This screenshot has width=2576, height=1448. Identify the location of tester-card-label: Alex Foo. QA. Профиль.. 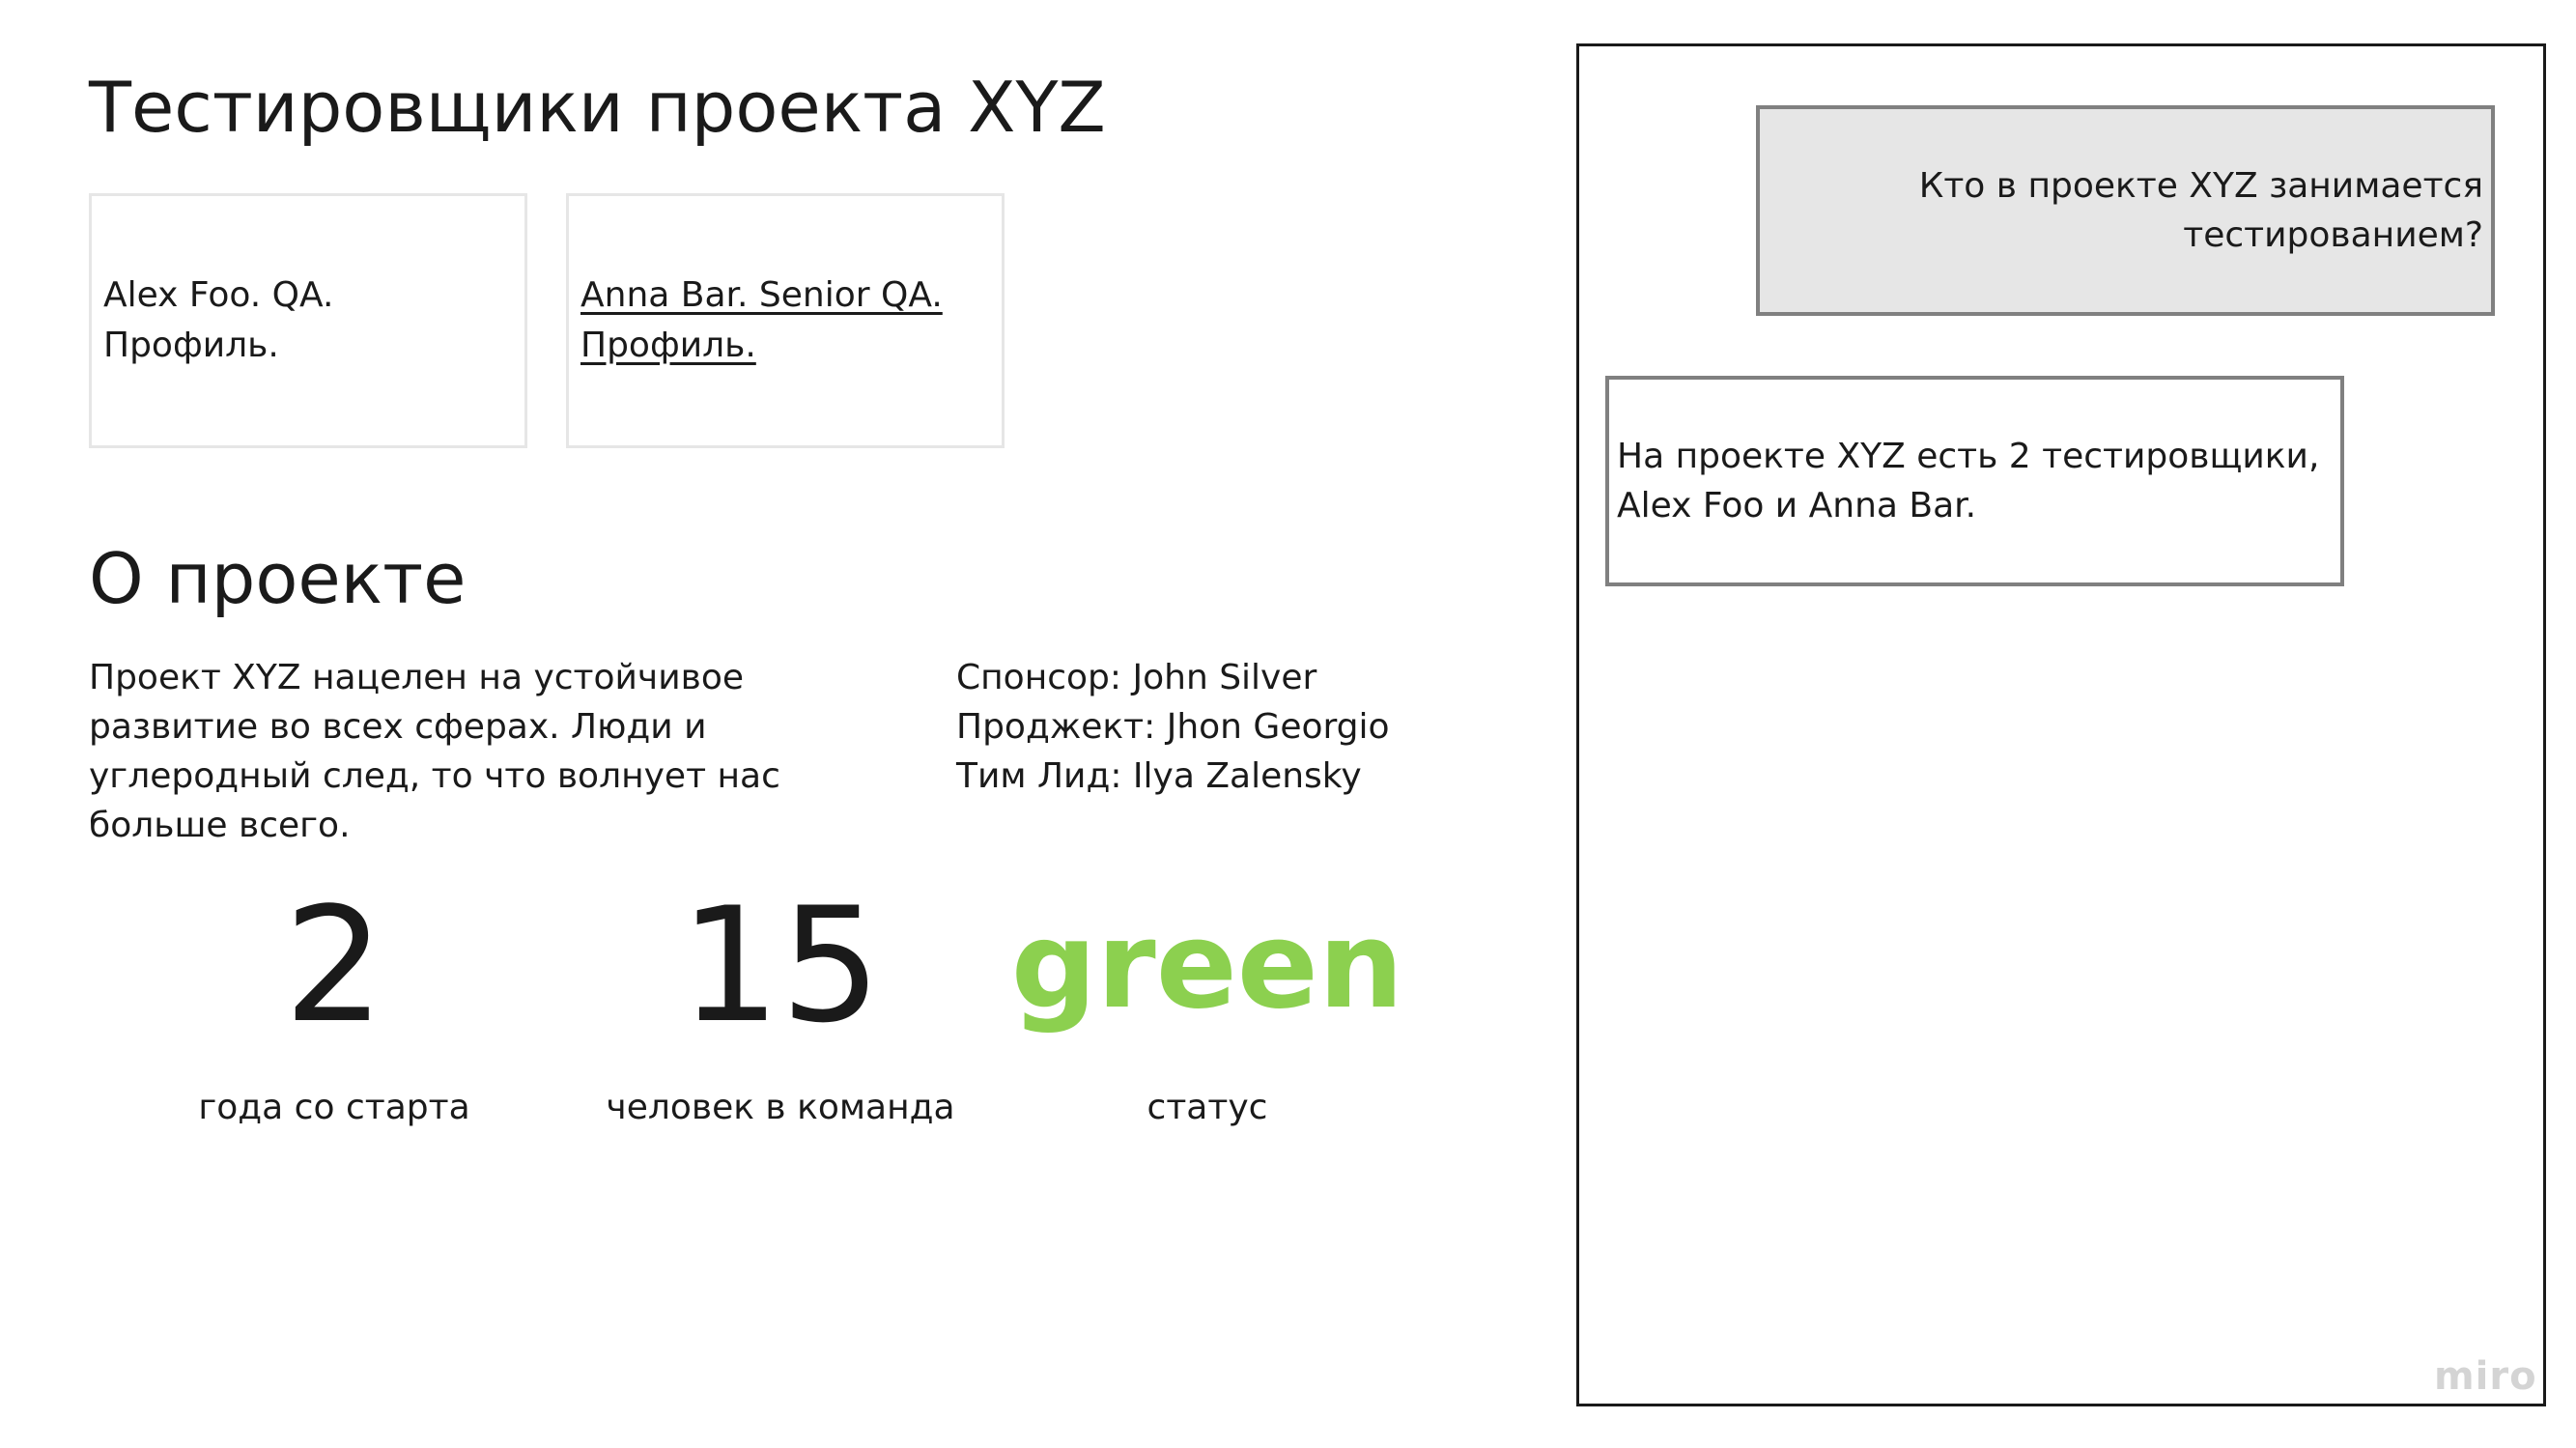
(218, 320).